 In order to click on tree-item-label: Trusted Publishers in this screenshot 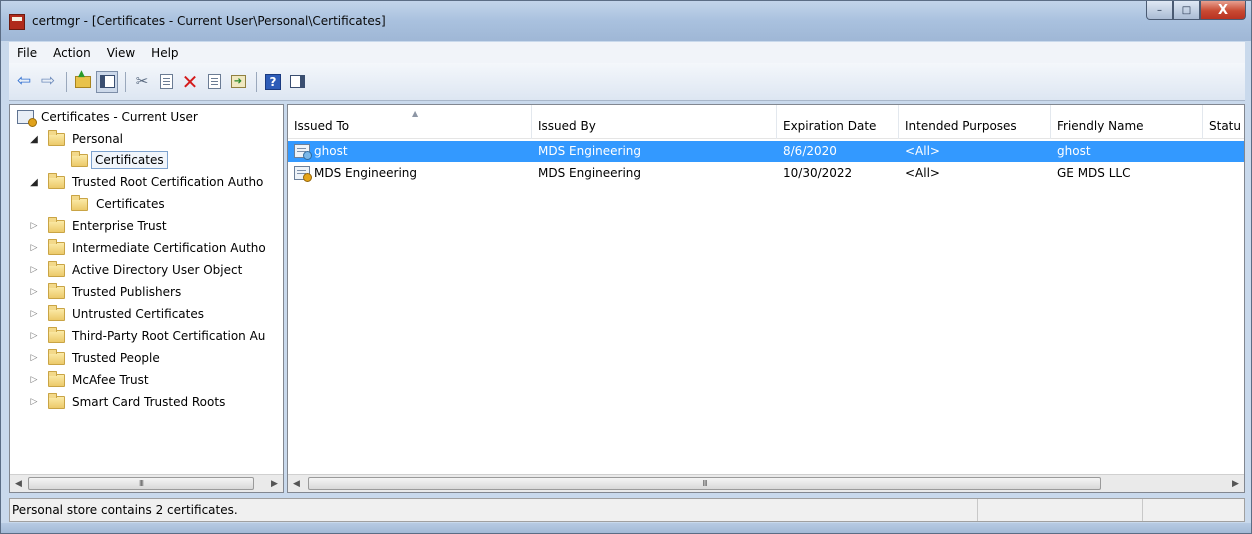, I will do `click(127, 292)`.